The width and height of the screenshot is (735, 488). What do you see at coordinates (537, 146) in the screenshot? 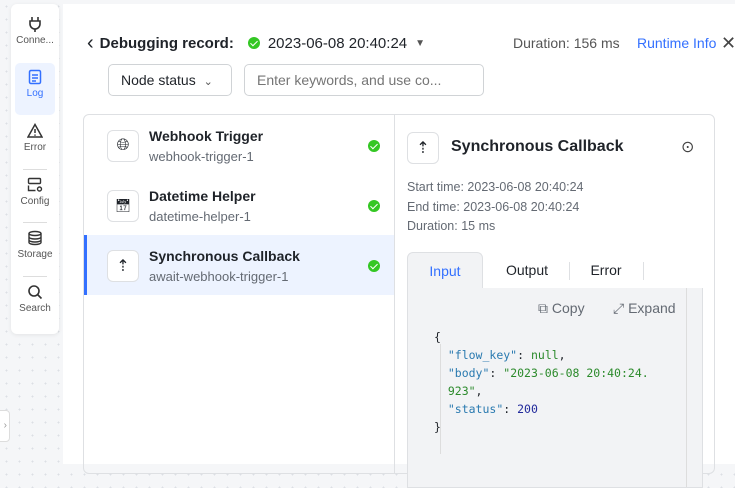
I see `detail-title: Synchronous Callback` at bounding box center [537, 146].